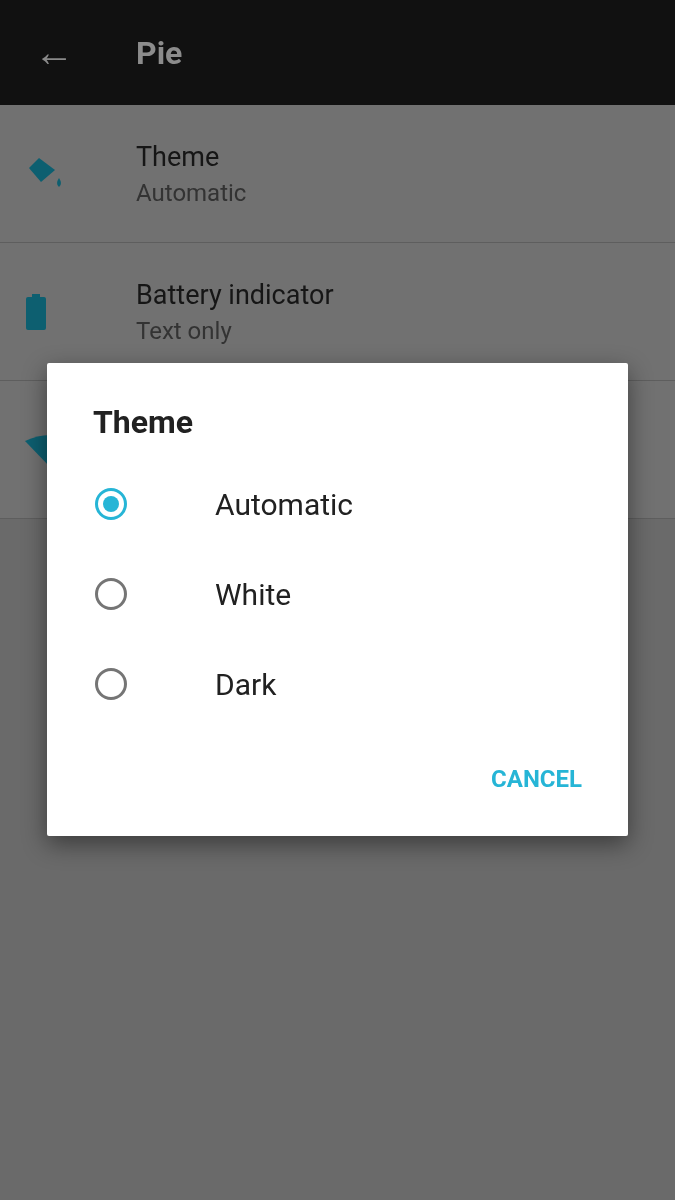 The height and width of the screenshot is (1200, 675). I want to click on setting-title: Theme, so click(178, 156).